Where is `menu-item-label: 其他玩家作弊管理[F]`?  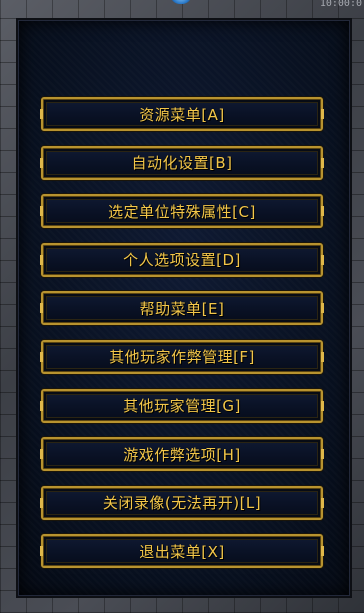 menu-item-label: 其他玩家作弊管理[F] is located at coordinates (182, 357).